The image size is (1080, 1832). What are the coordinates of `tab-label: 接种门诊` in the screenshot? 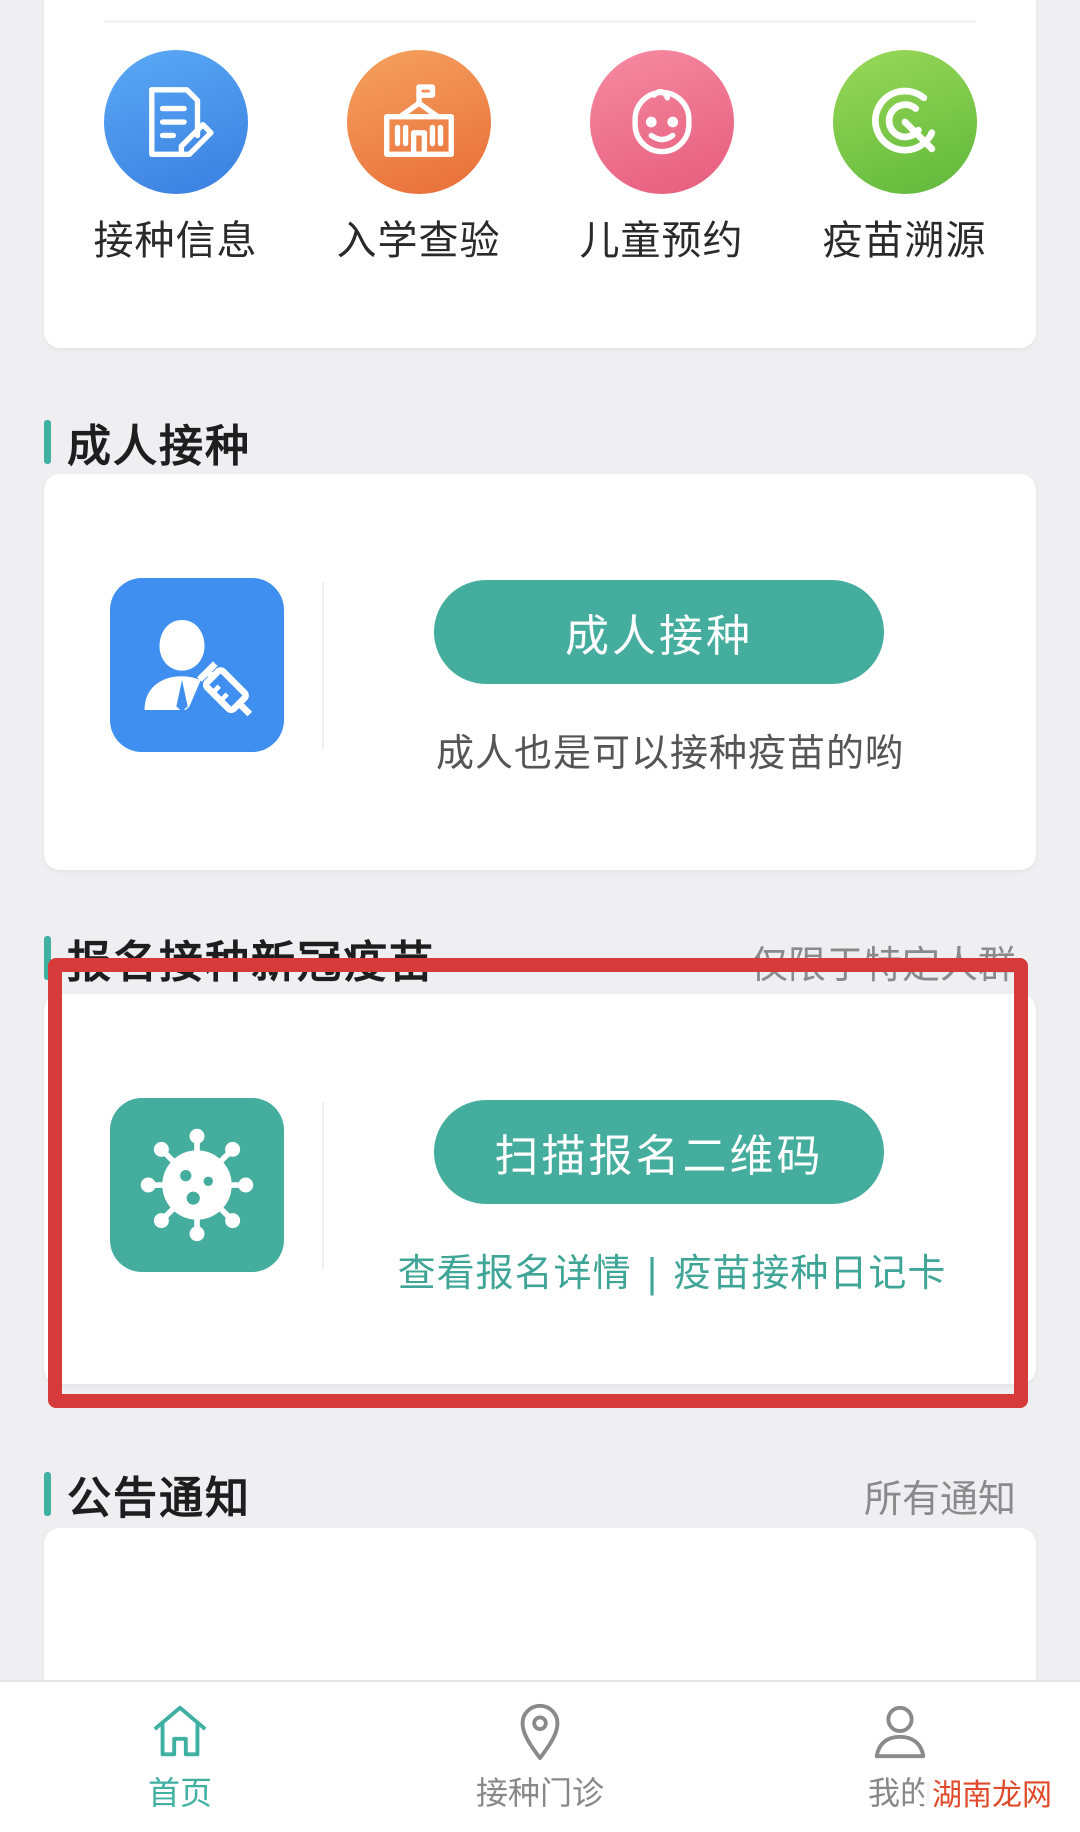 It's located at (539, 1793).